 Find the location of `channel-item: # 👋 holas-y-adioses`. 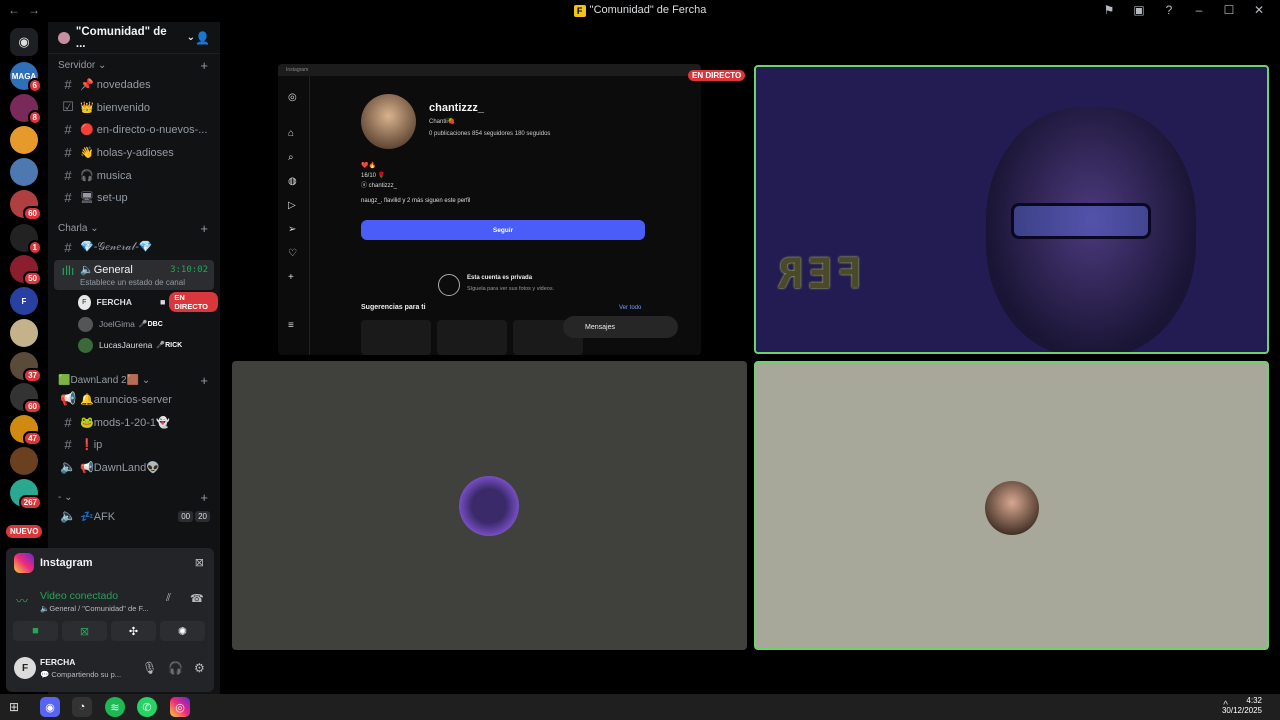

channel-item: # 👋 holas-y-adioses is located at coordinates (134, 152).